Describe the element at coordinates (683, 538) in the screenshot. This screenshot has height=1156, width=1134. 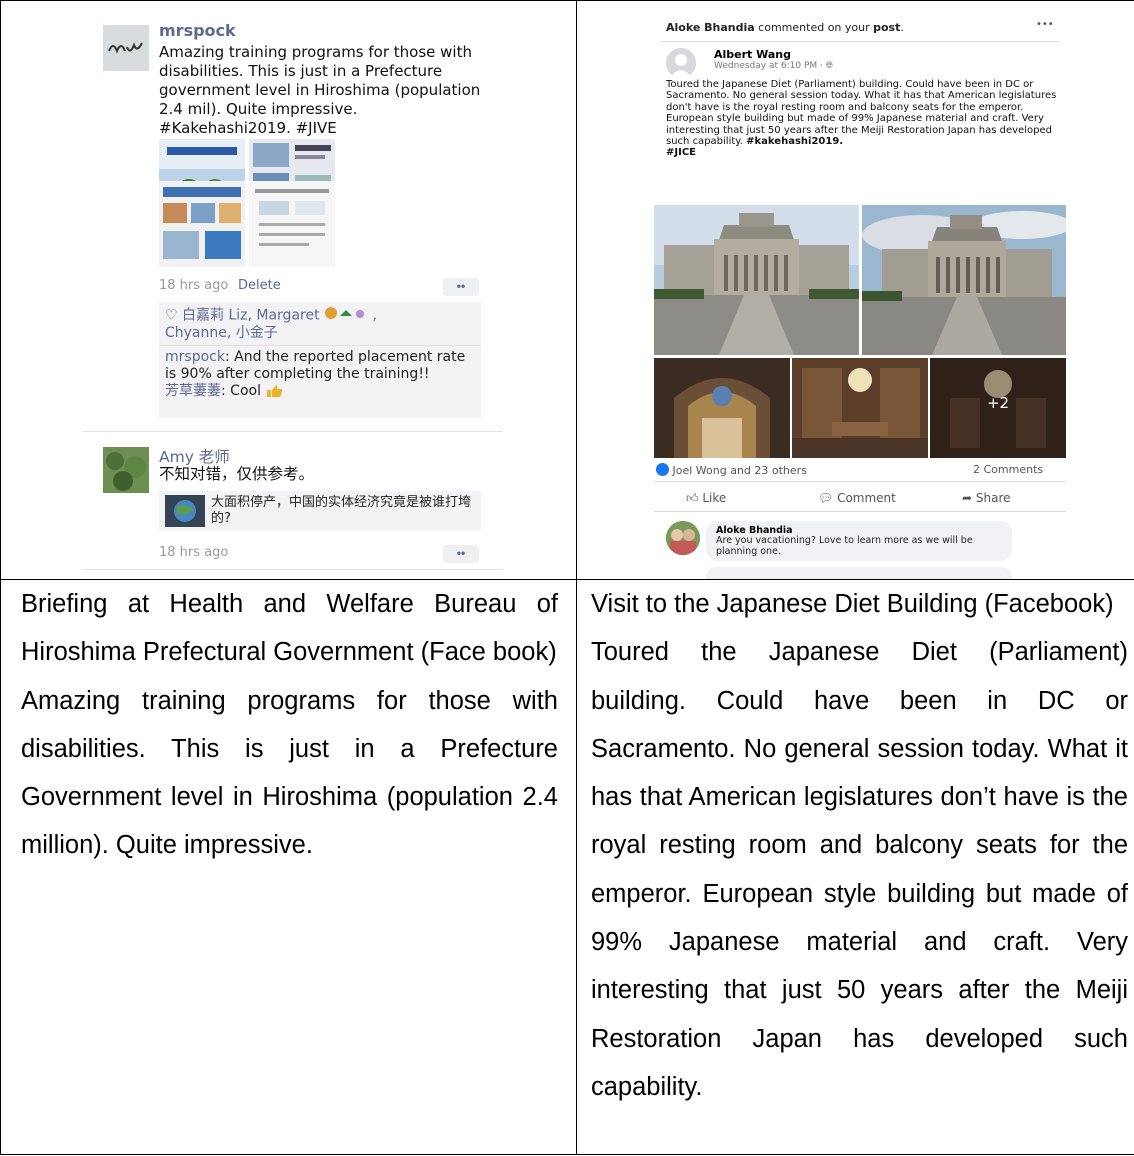
I see `commenter-avatar` at that location.